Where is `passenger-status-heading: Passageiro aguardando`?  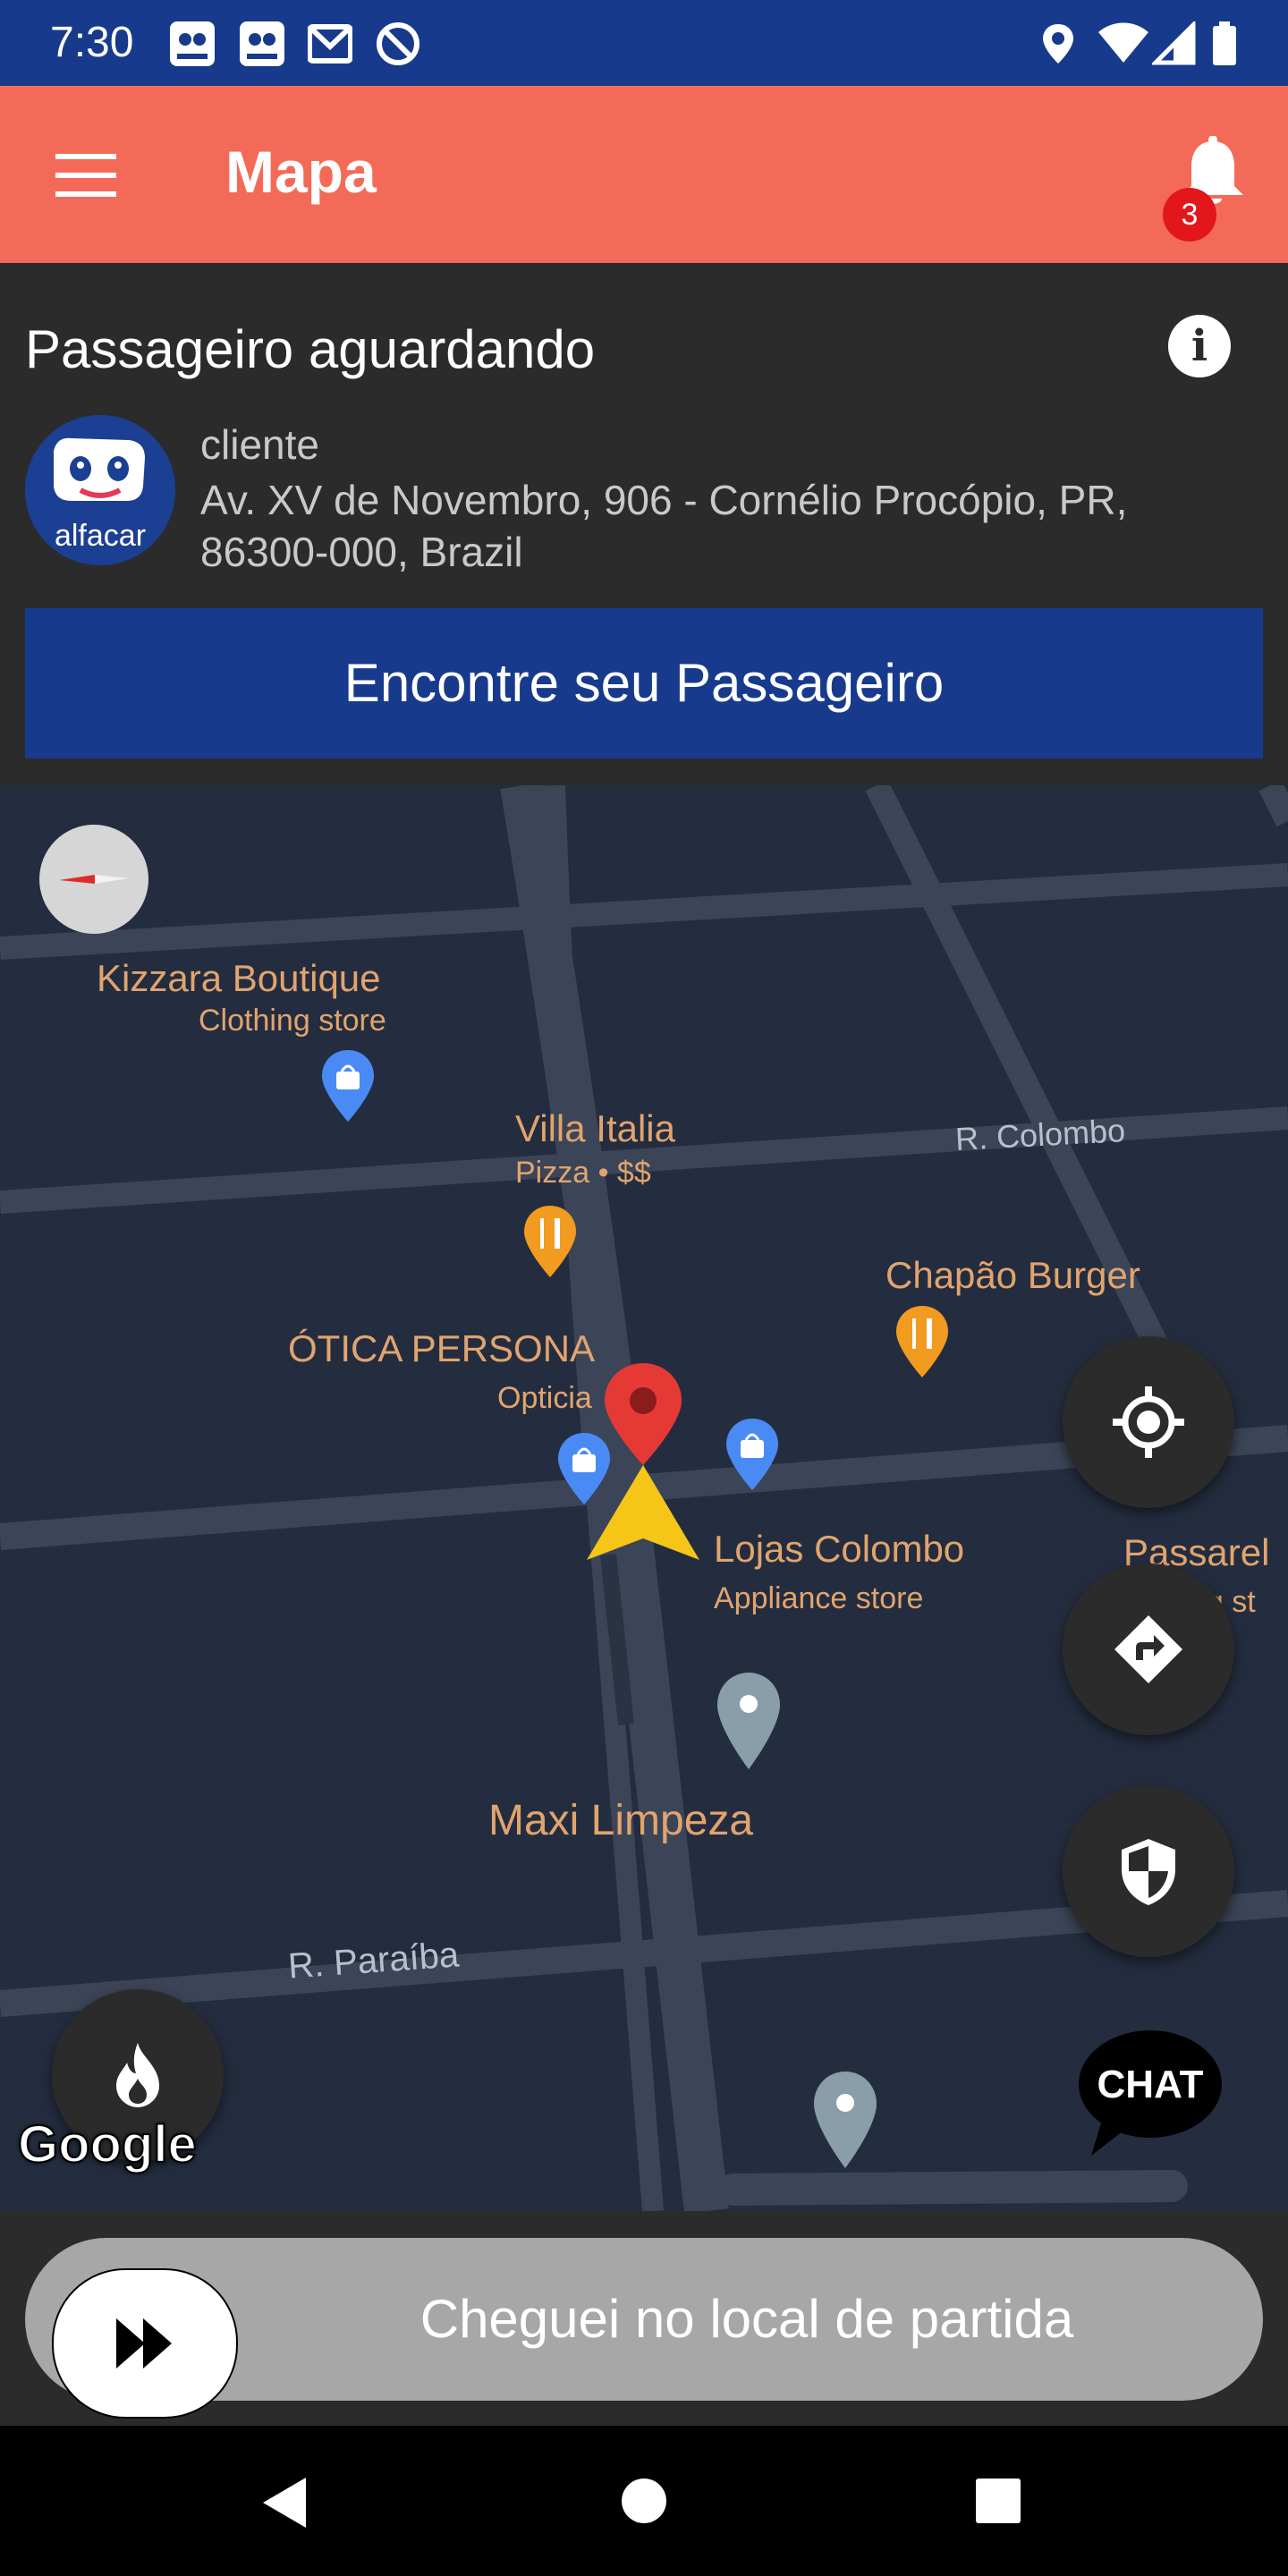
passenger-status-heading: Passageiro aguardando is located at coordinates (310, 349).